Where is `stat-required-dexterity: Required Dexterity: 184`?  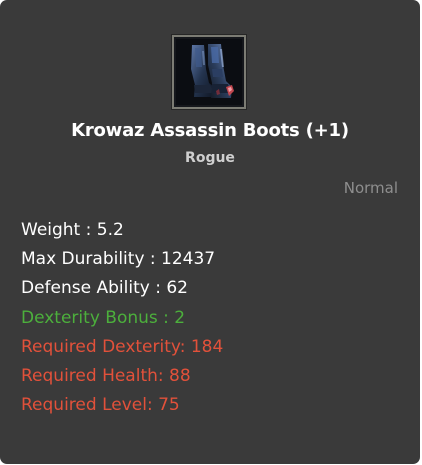 stat-required-dexterity: Required Dexterity: 184 is located at coordinates (122, 346).